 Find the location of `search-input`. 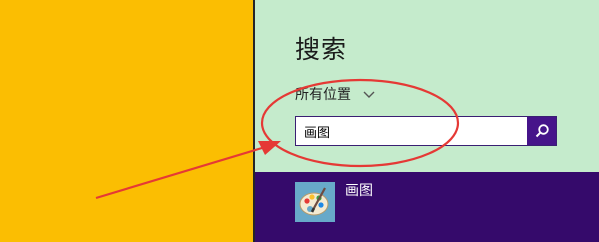

search-input is located at coordinates (411, 131).